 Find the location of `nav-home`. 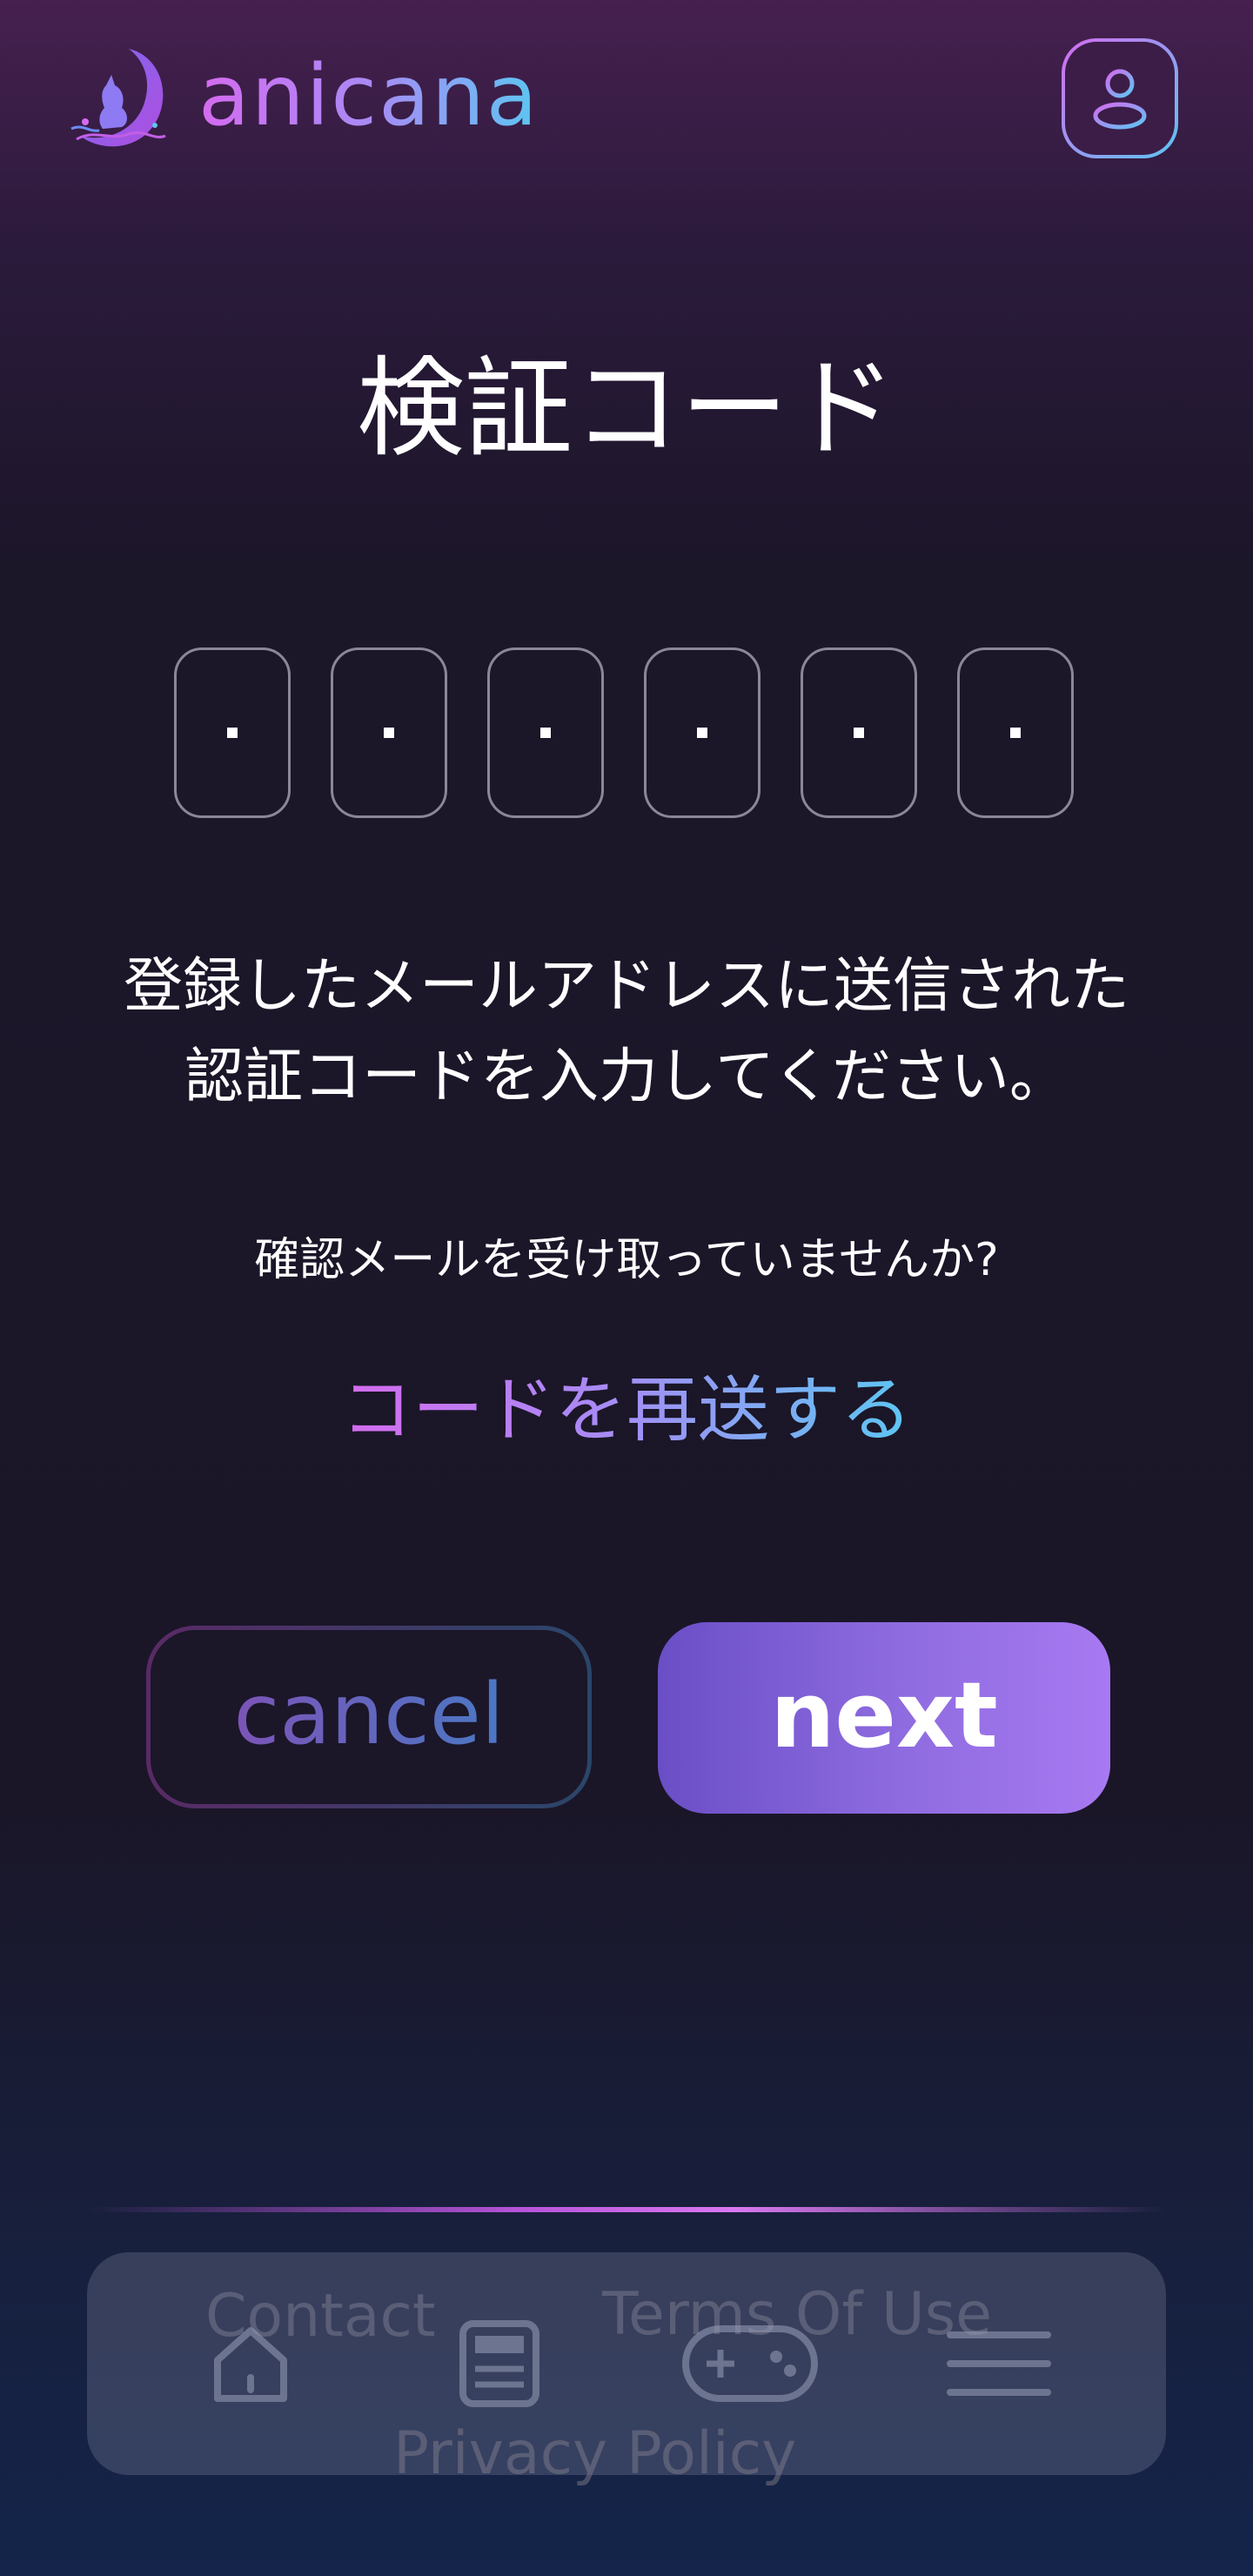

nav-home is located at coordinates (251, 2363).